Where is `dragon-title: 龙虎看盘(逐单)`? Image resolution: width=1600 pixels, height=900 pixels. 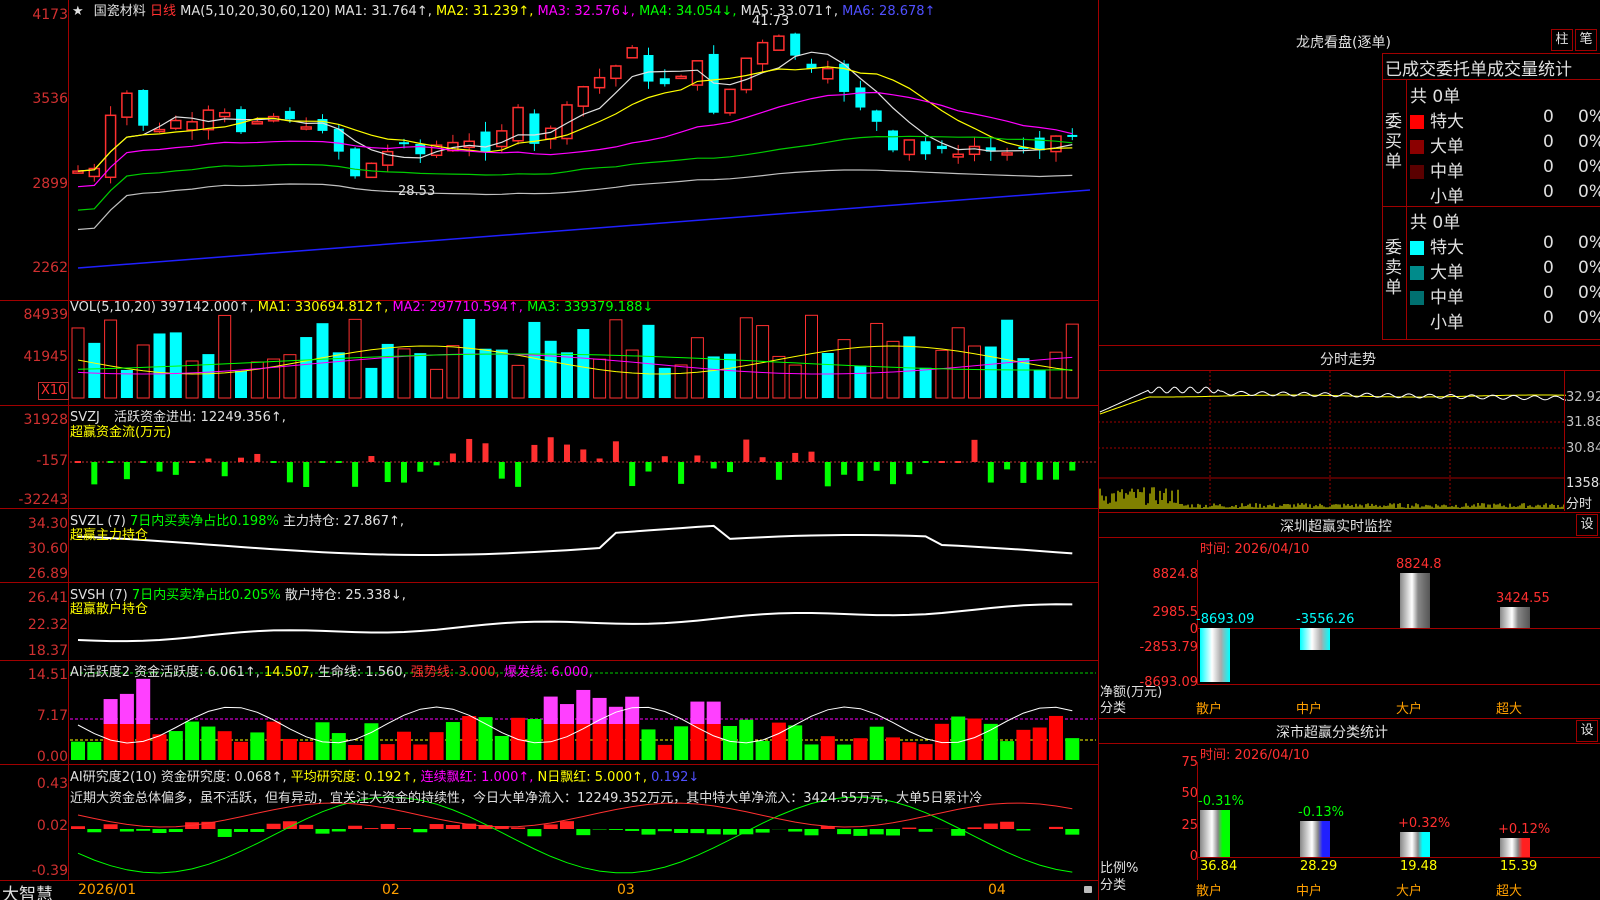 dragon-title: 龙虎看盘(逐单) is located at coordinates (1343, 43).